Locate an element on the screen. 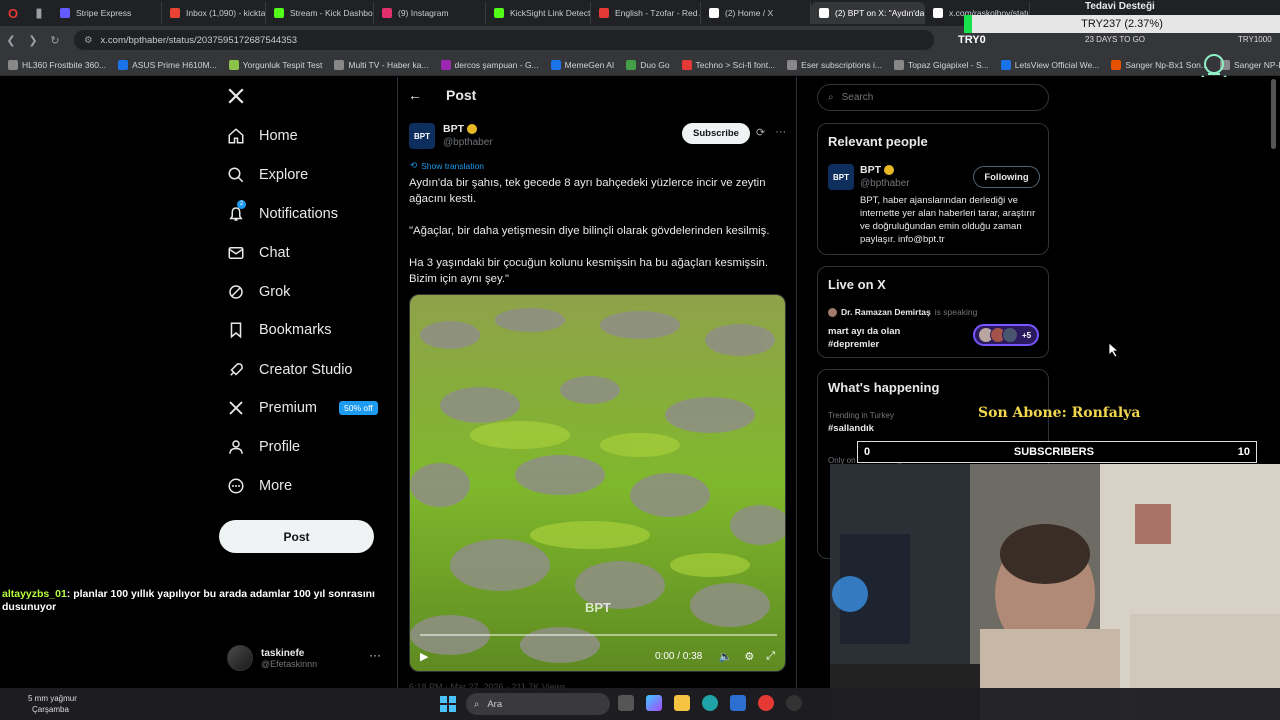 This screenshot has height=720, width=1280. grok-icon: ⟳ is located at coordinates (760, 132).